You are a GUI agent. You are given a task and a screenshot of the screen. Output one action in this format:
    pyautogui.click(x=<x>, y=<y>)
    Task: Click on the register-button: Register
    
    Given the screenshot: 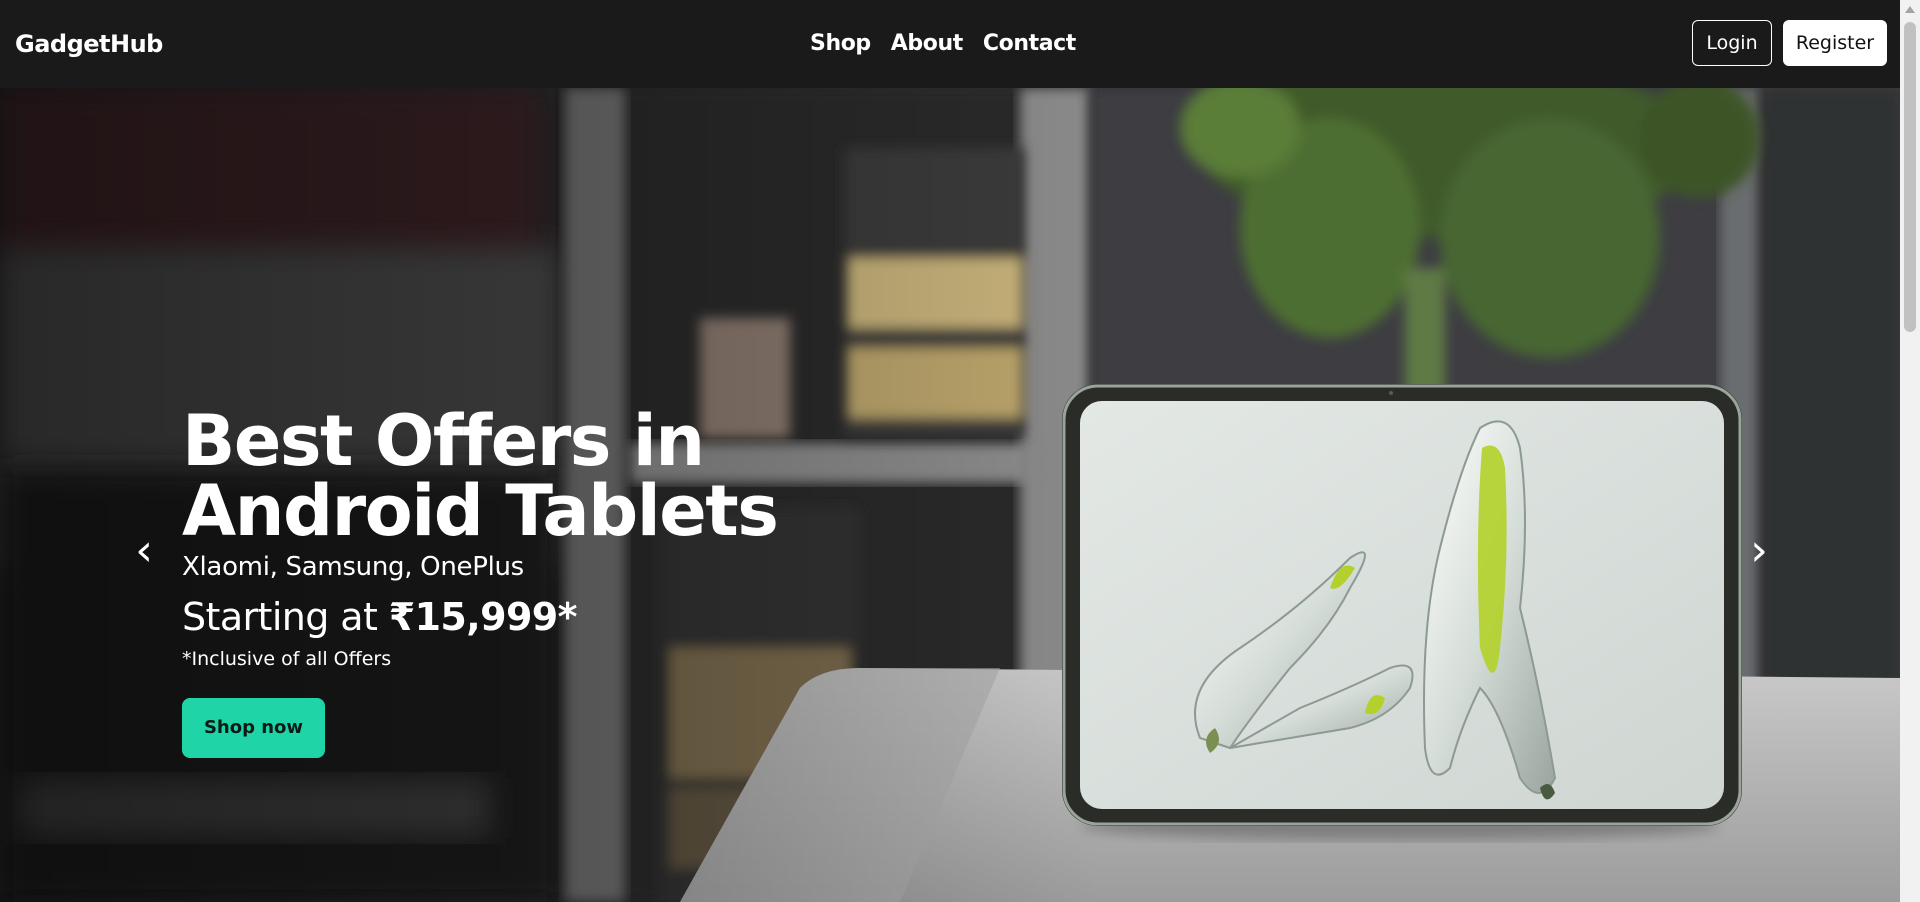 What is the action you would take?
    pyautogui.click(x=1835, y=43)
    